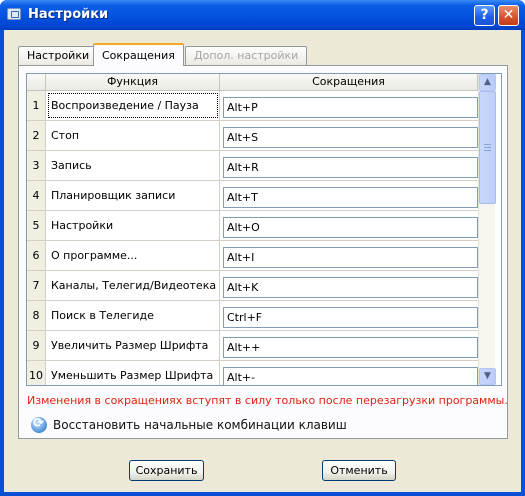  Describe the element at coordinates (359, 470) in the screenshot. I see `cancel-button: Отменить` at that location.